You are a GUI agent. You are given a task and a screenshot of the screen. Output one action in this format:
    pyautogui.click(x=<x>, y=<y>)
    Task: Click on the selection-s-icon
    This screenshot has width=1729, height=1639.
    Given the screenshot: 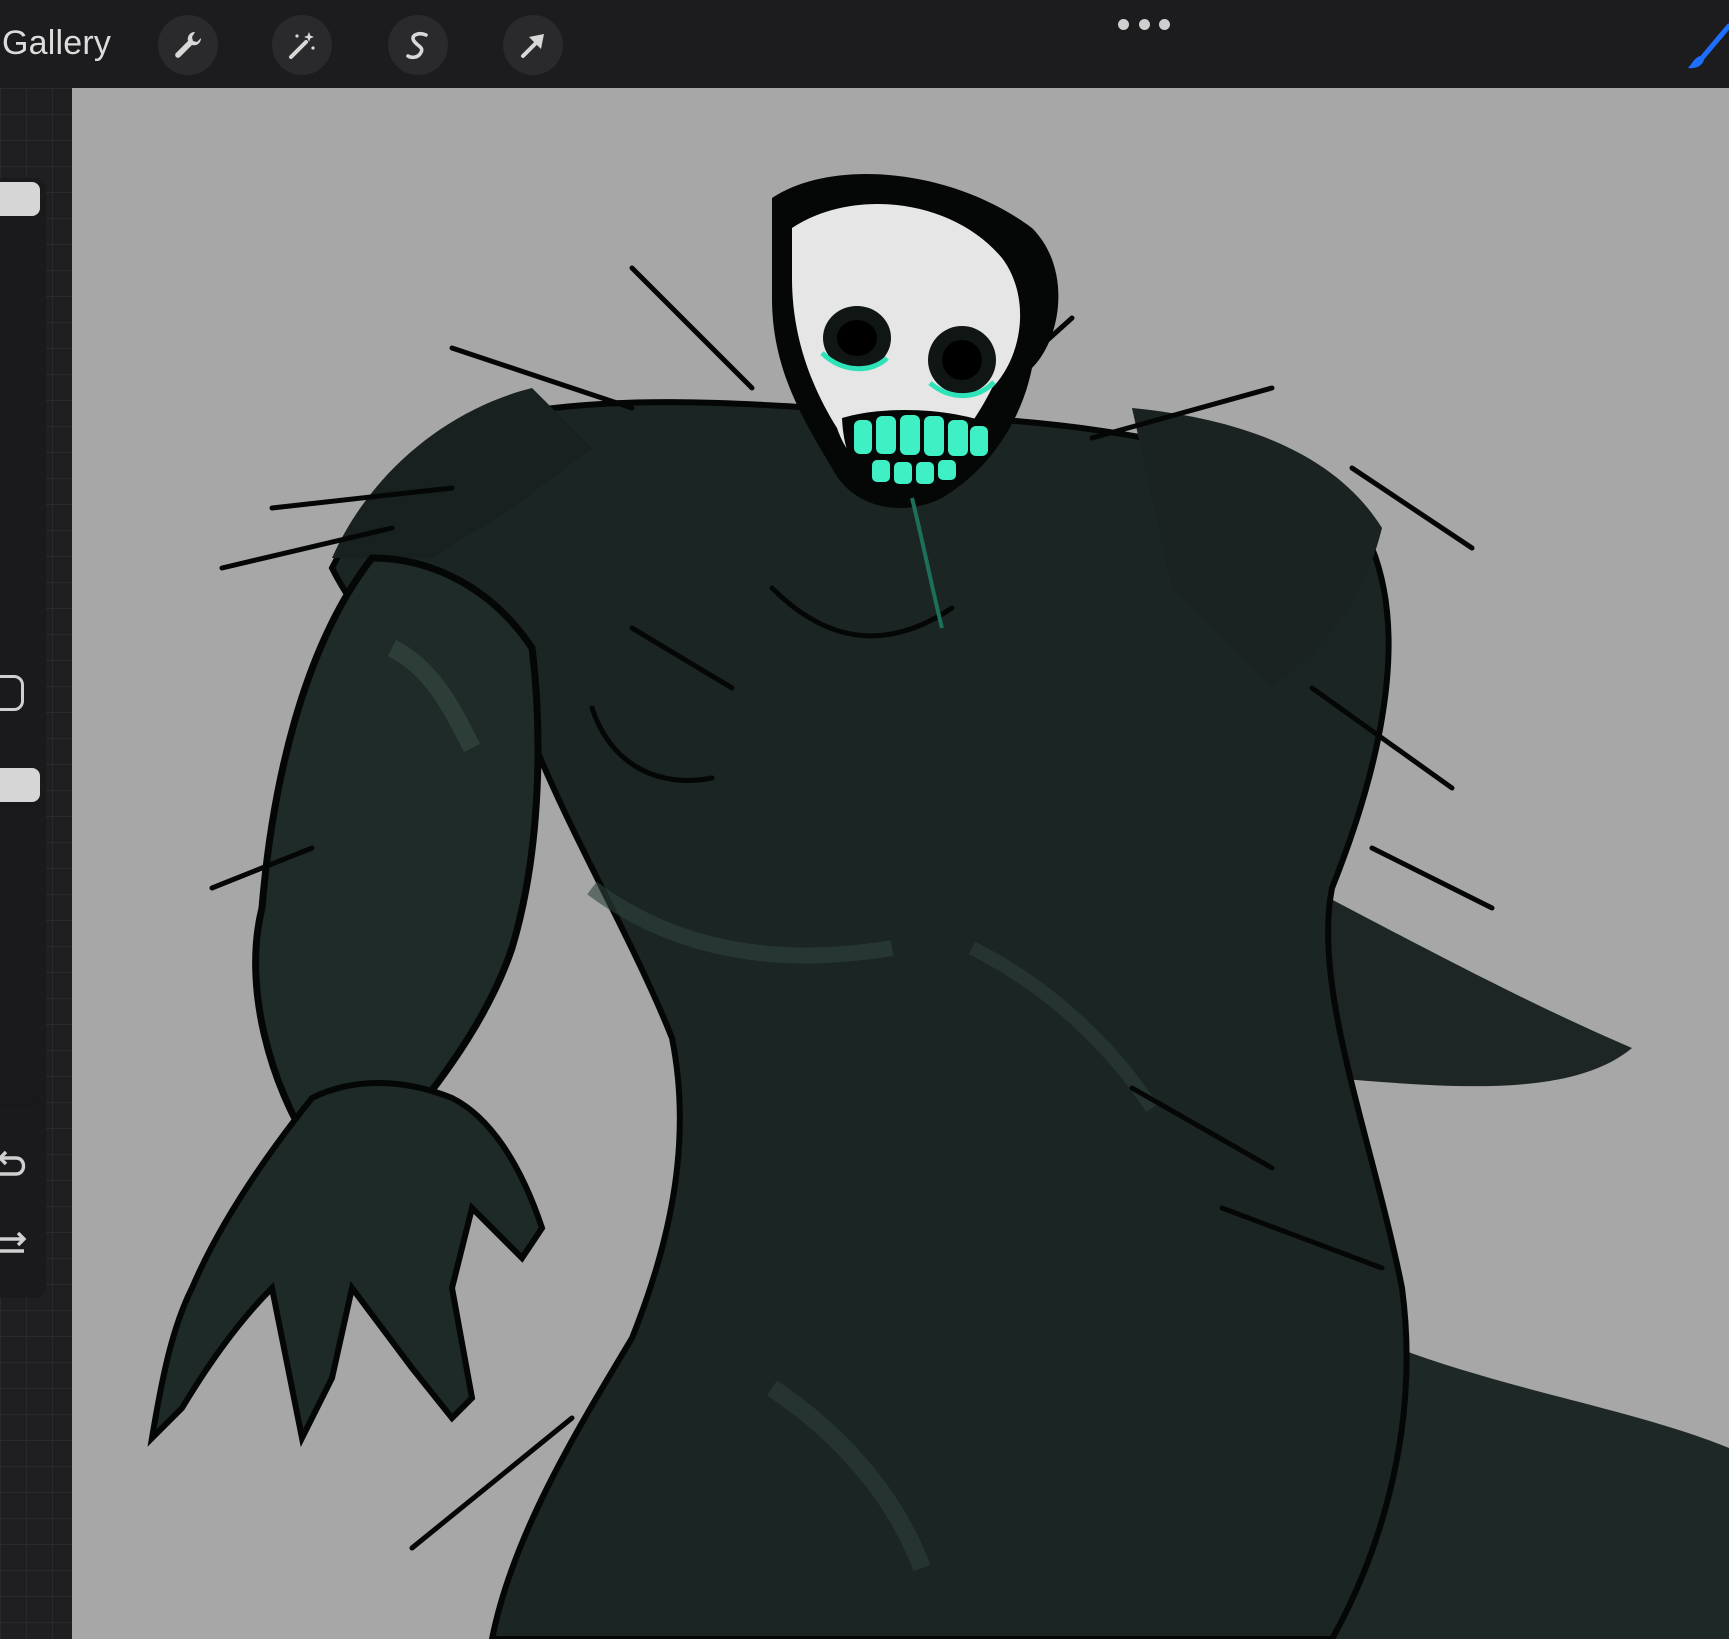 What is the action you would take?
    pyautogui.click(x=417, y=46)
    